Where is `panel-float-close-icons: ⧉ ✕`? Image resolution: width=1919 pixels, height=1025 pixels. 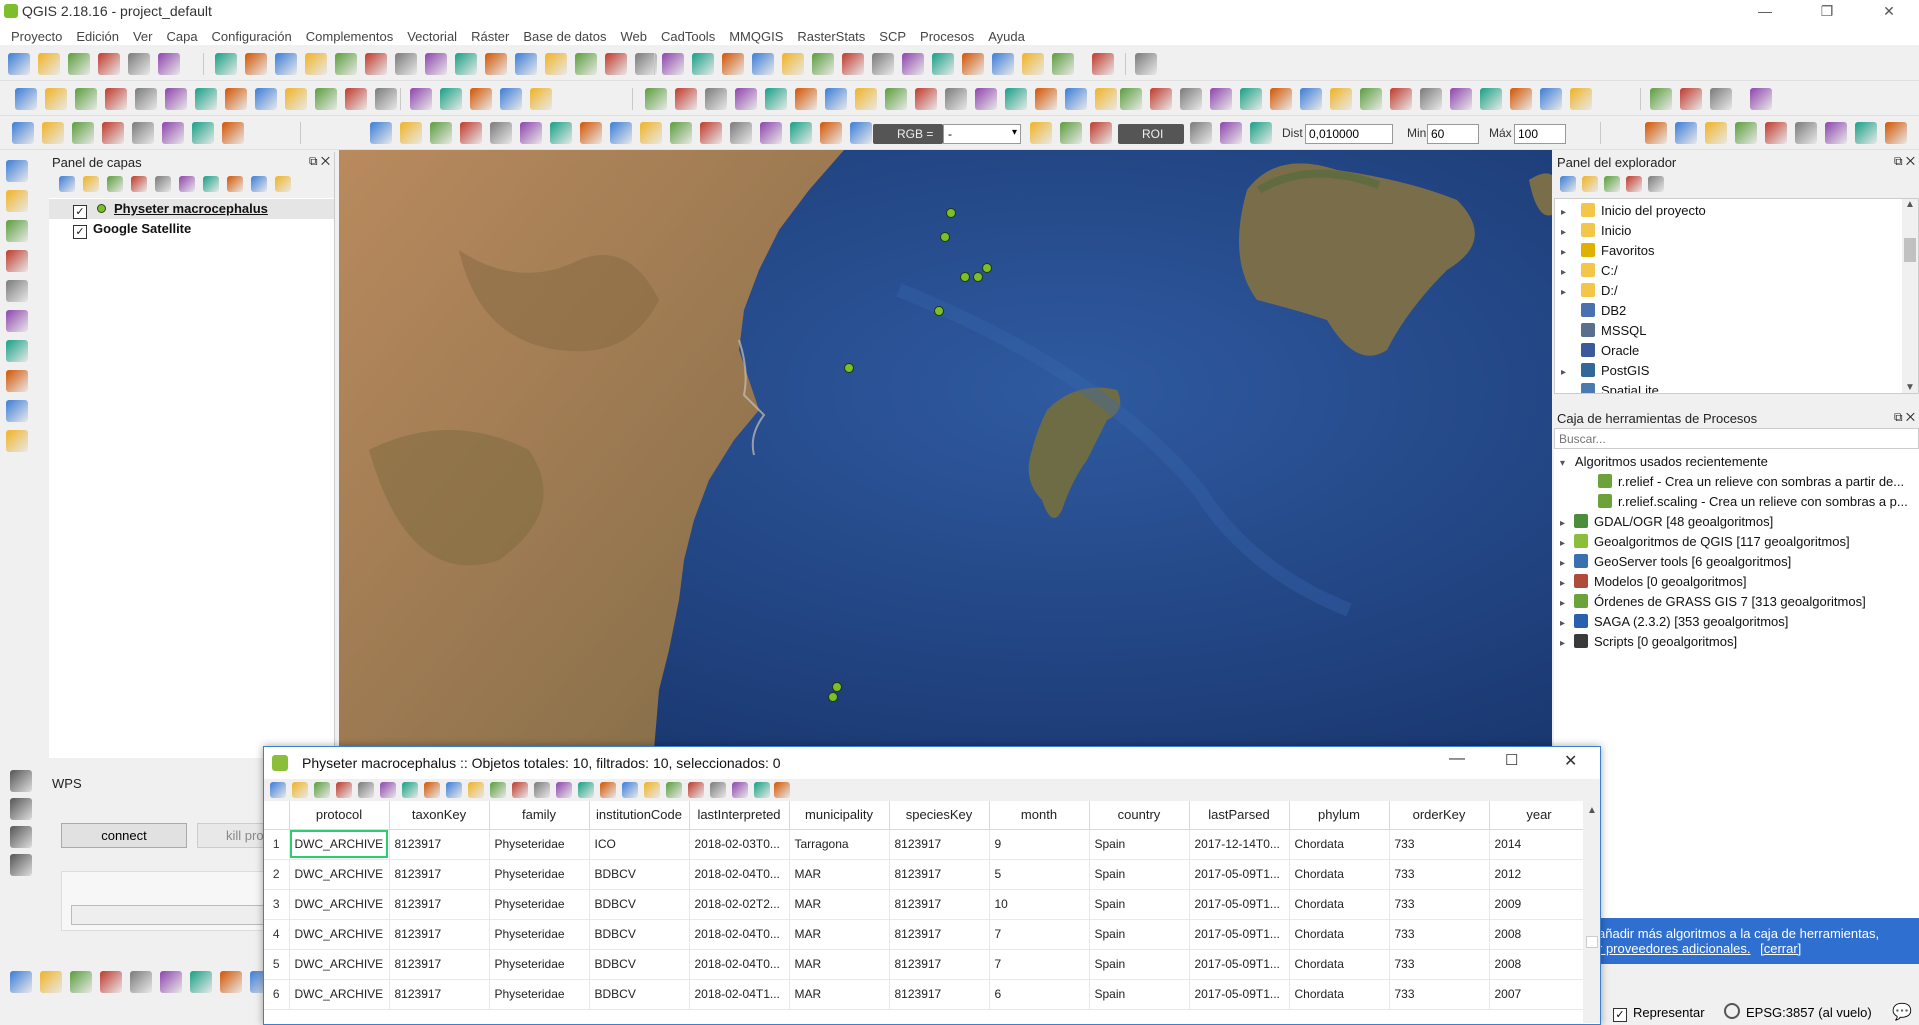 panel-float-close-icons: ⧉ ✕ is located at coordinates (1904, 161).